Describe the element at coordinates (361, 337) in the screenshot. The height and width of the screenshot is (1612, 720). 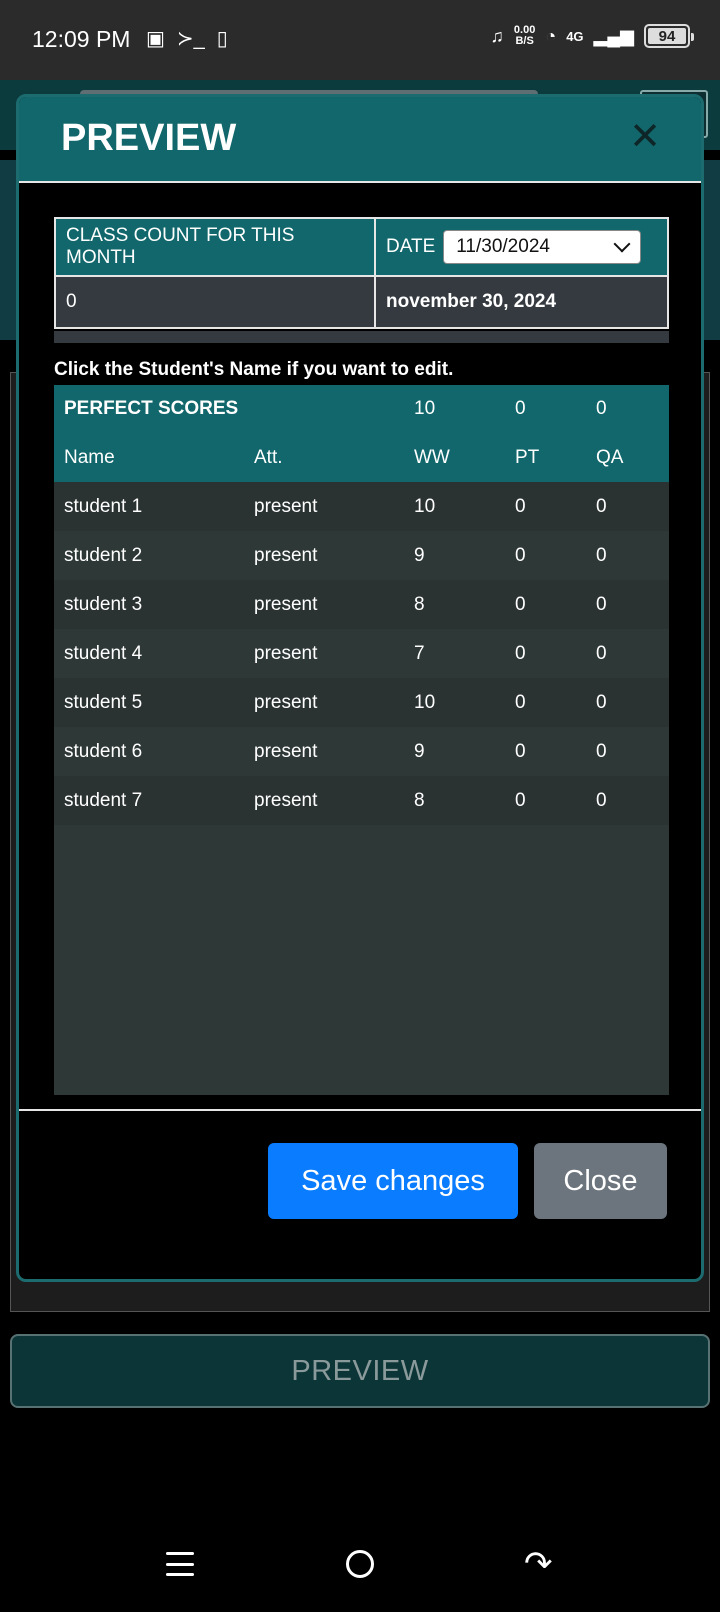
I see `info-table-footer` at that location.